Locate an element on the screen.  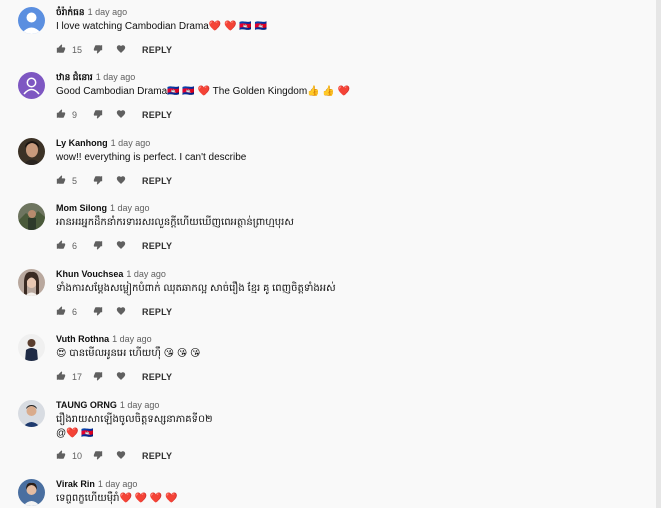
comment-text: 😍 បានមើលអូនអេ ហើយហ៊ឺ 😘 😘 😘 is located at coordinates (128, 353).